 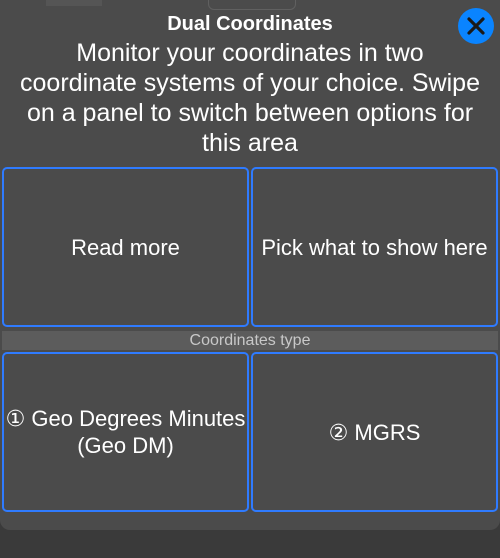 I want to click on pick-display-panel: Pick what to show here, so click(x=374, y=247).